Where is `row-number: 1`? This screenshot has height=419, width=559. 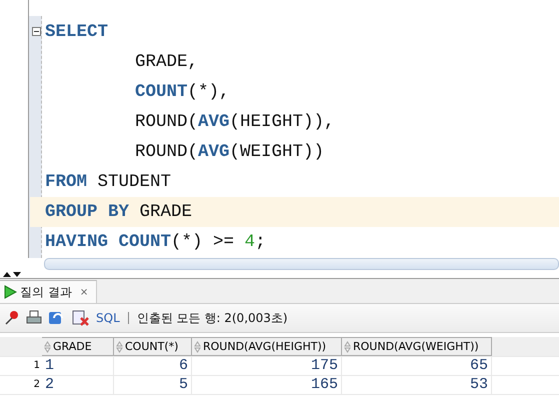
row-number: 1 is located at coordinates (36, 366).